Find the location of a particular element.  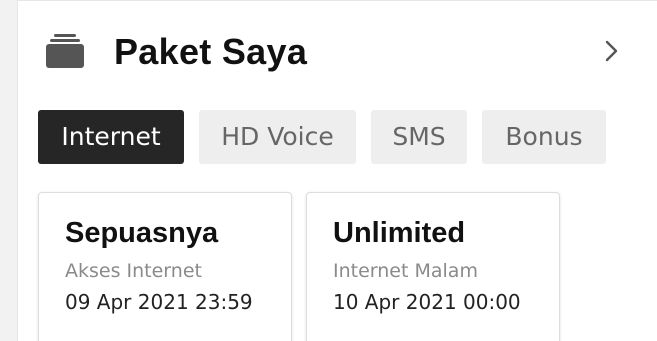

tab-internet: Internet is located at coordinates (111, 137).